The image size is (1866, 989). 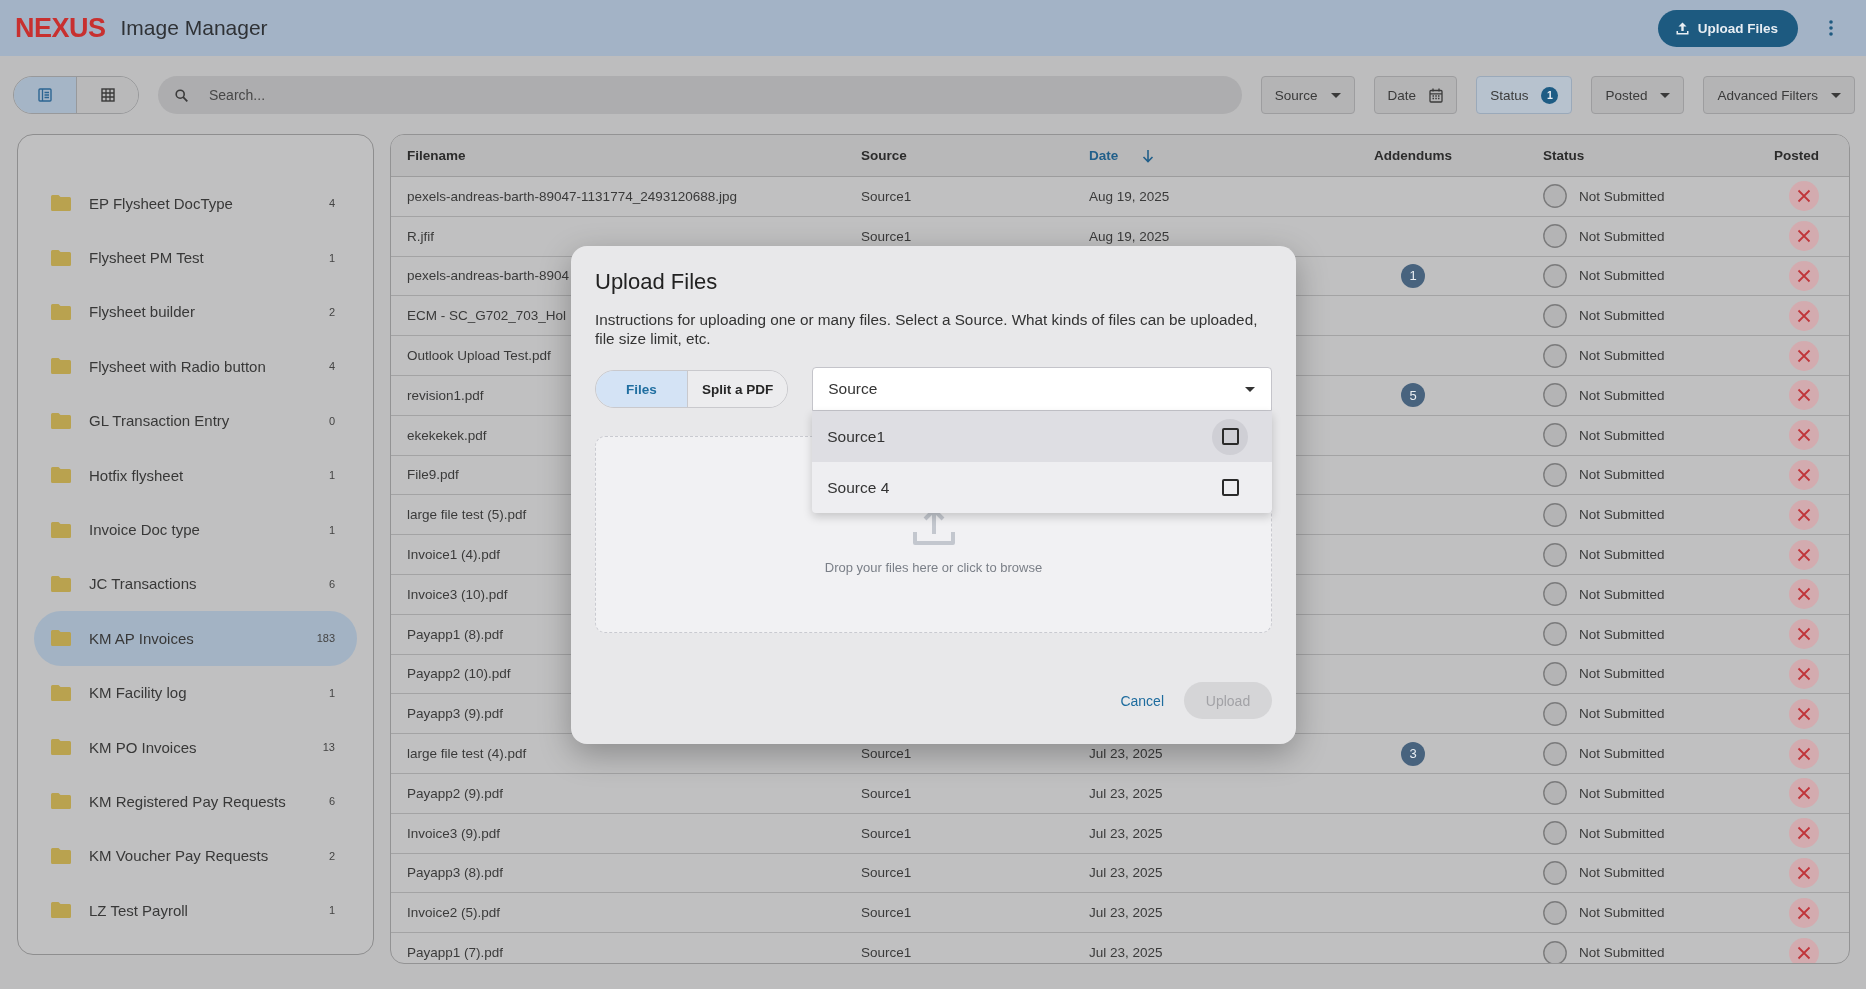 I want to click on filter-dropdown: Advanced Filters, so click(x=1779, y=95).